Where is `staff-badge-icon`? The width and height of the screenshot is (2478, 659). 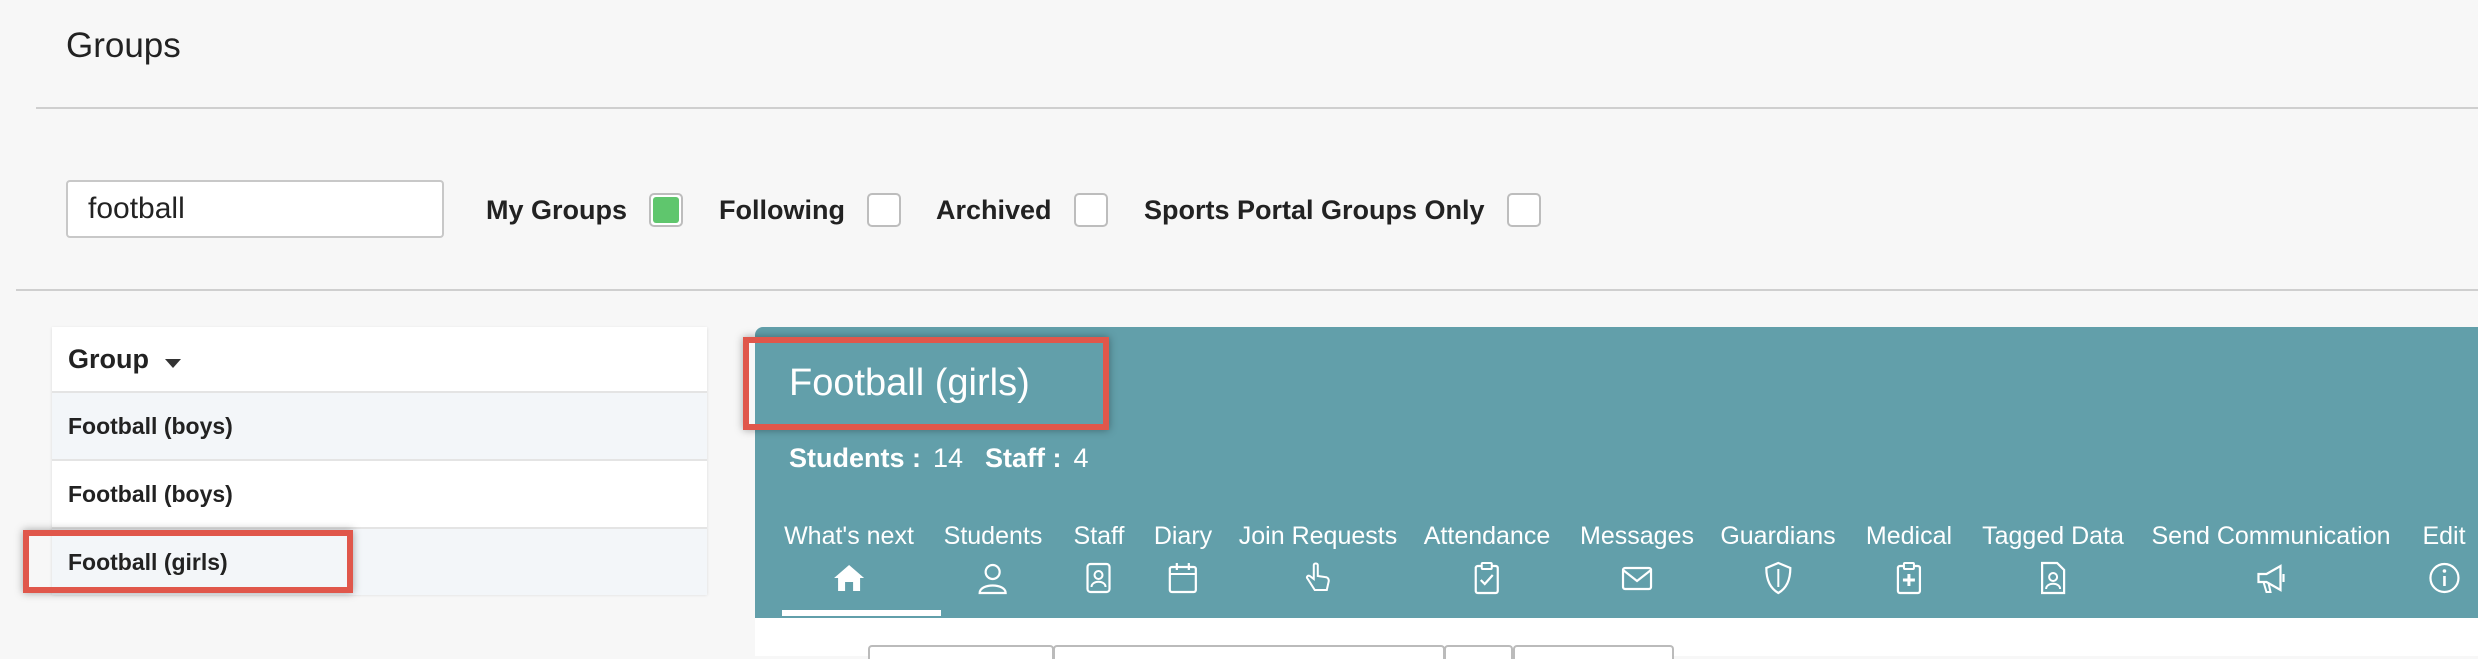
staff-badge-icon is located at coordinates (1099, 578).